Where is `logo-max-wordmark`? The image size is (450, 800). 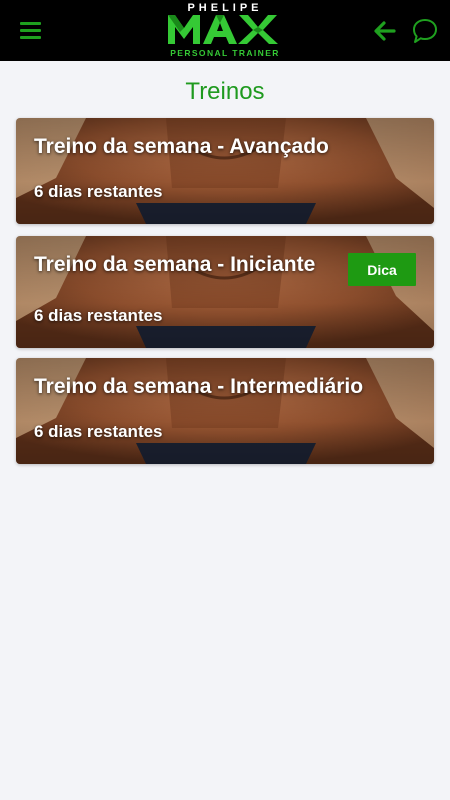
logo-max-wordmark is located at coordinates (223, 29).